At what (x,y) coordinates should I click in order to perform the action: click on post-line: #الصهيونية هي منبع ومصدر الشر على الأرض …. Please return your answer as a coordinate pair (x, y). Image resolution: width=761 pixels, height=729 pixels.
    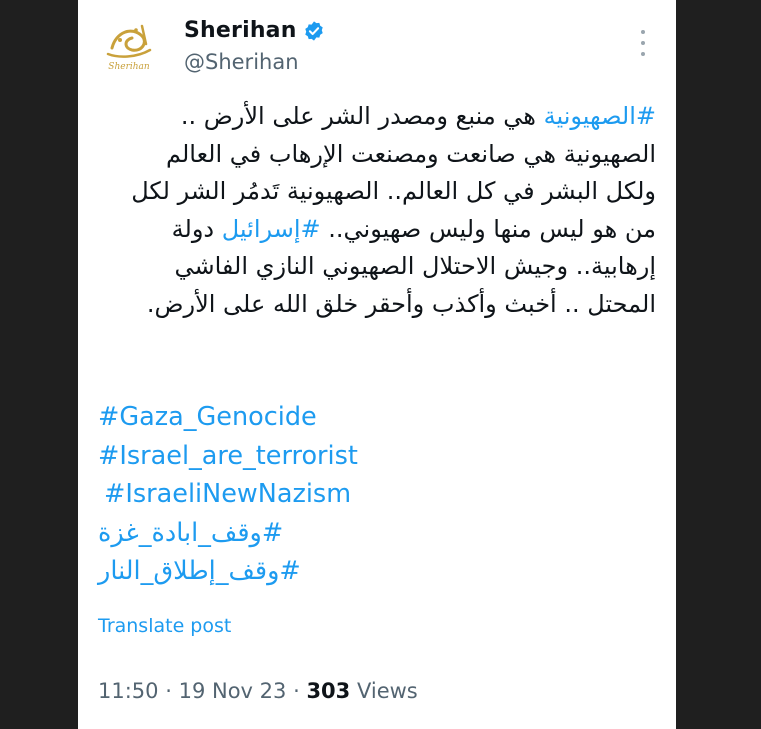
    Looking at the image, I should click on (418, 116).